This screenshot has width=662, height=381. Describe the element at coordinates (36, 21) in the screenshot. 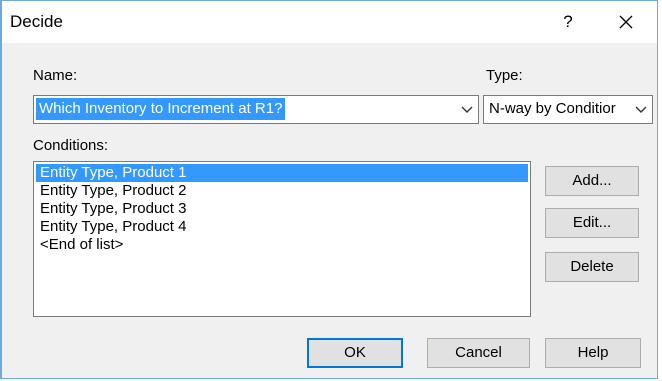

I see `dialog-title: Decide` at that location.